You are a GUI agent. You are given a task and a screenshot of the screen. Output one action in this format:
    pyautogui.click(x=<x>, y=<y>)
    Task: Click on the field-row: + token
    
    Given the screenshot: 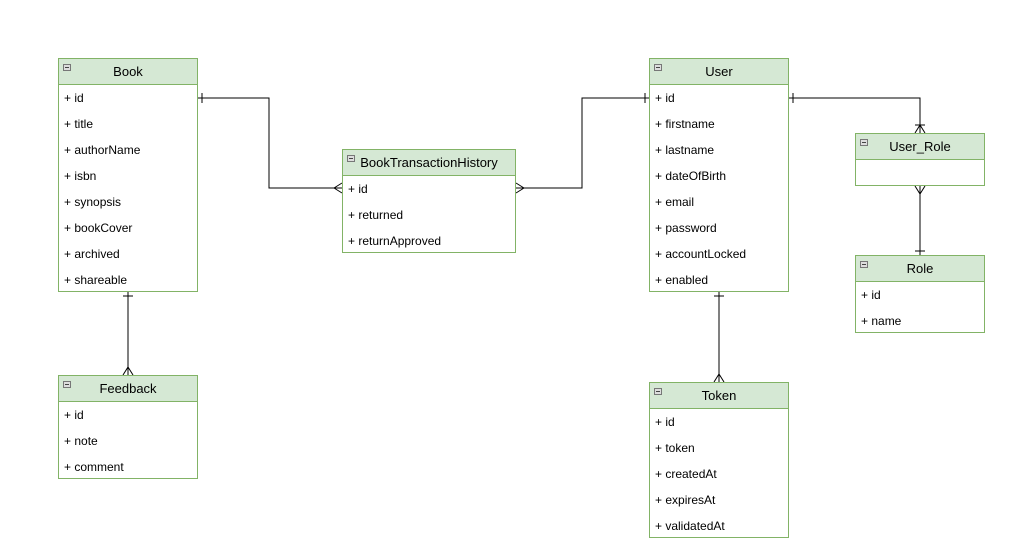 What is the action you would take?
    pyautogui.click(x=719, y=448)
    